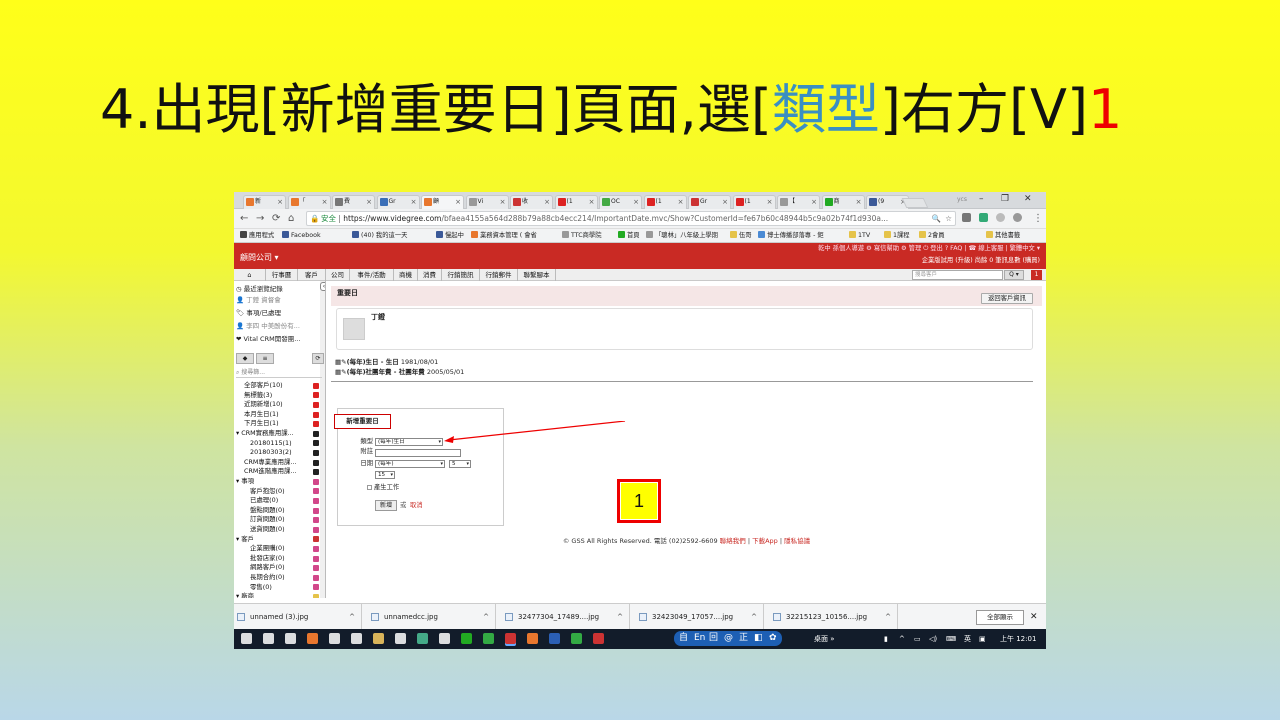  Describe the element at coordinates (264, 501) in the screenshot. I see `sidebar-item: 已處理(0)` at that location.